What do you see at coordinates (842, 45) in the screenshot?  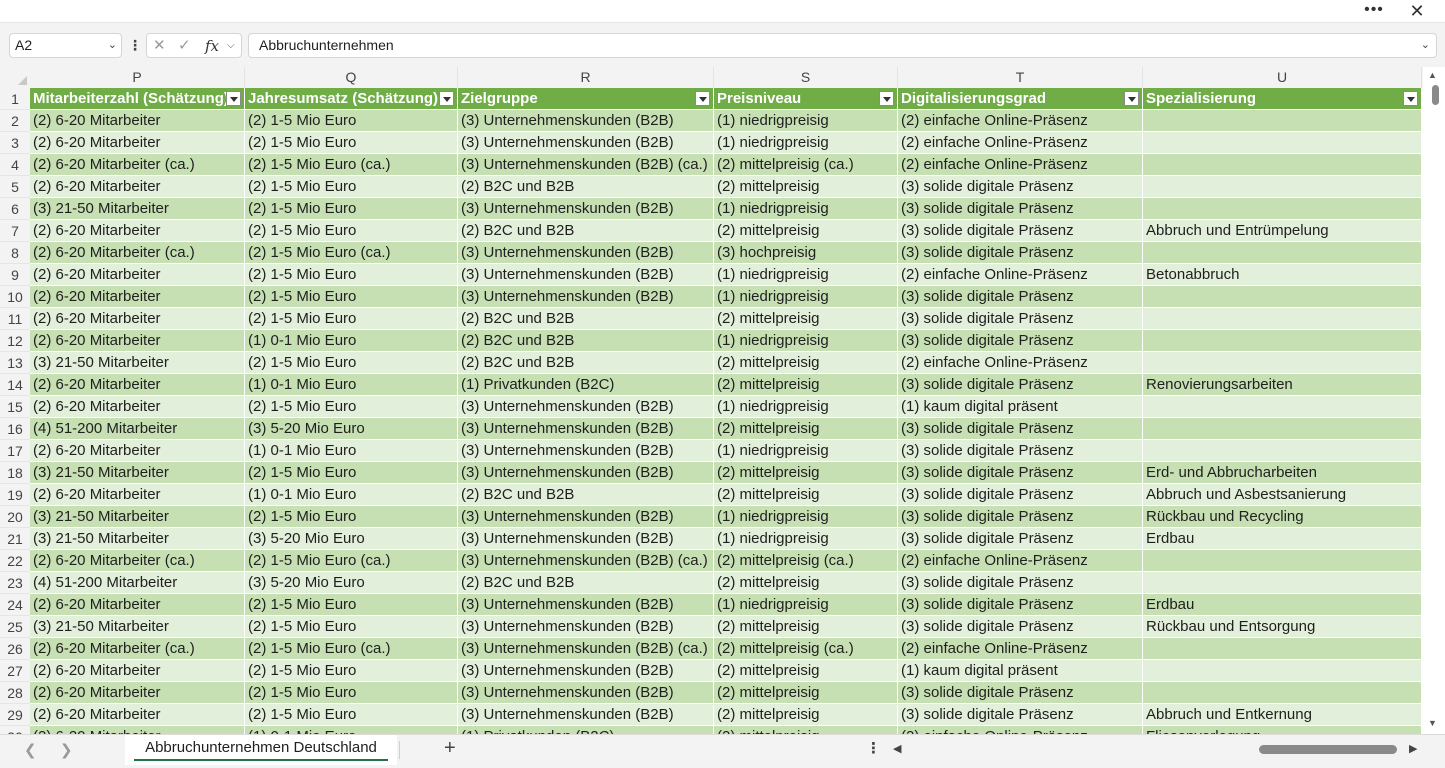 I see `formula-input: Abbruchunternehmen ⌄` at bounding box center [842, 45].